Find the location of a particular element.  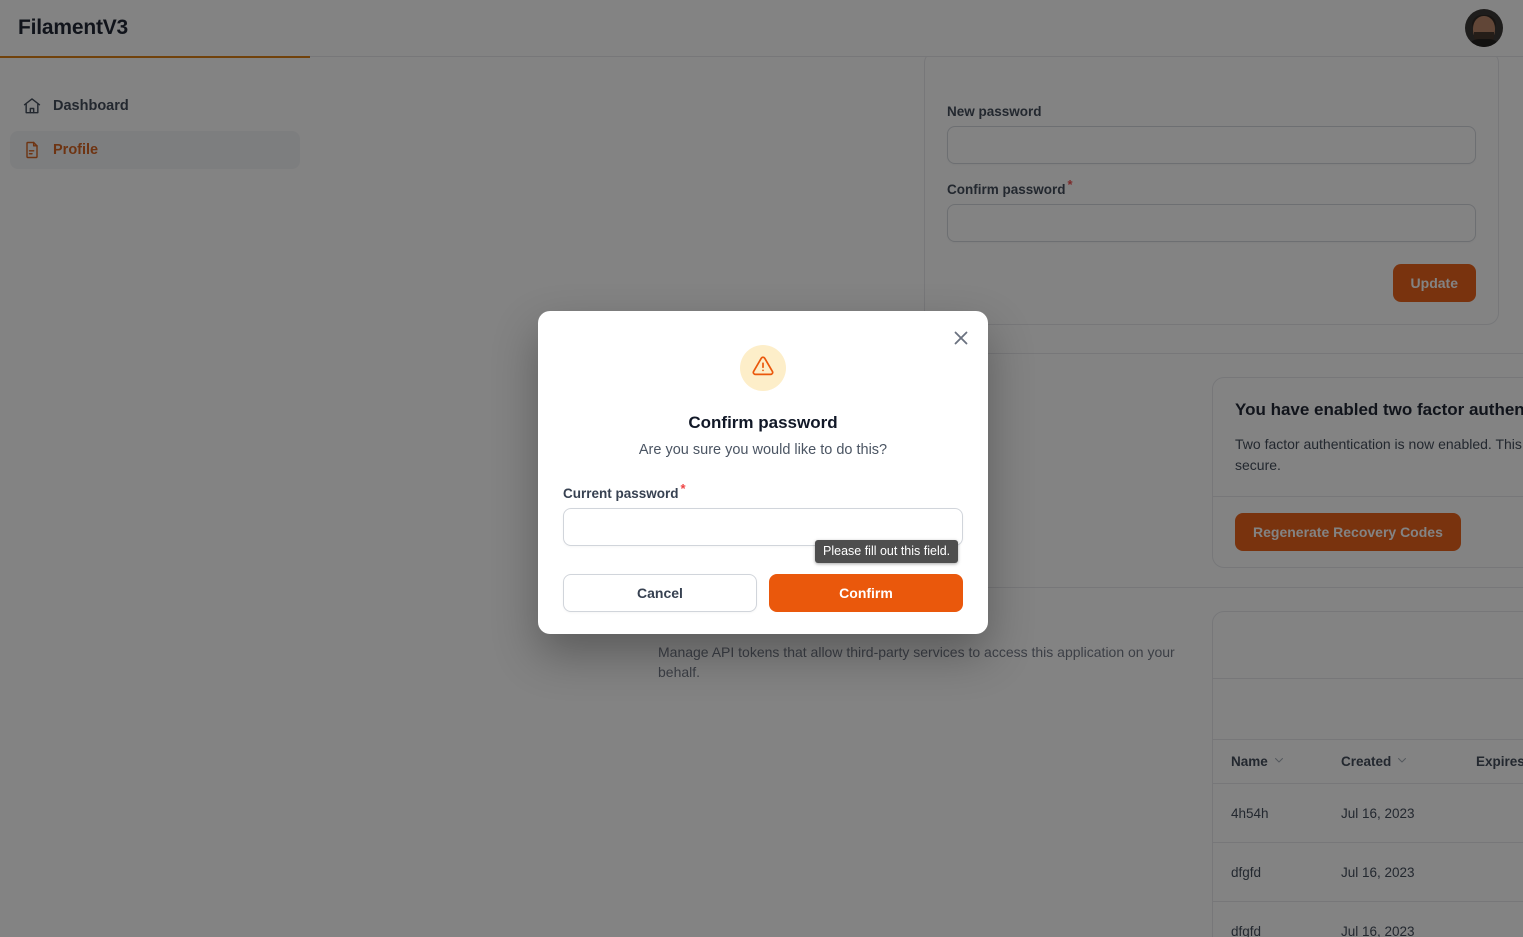

modal-actions: Cancel Confirm is located at coordinates (763, 593).